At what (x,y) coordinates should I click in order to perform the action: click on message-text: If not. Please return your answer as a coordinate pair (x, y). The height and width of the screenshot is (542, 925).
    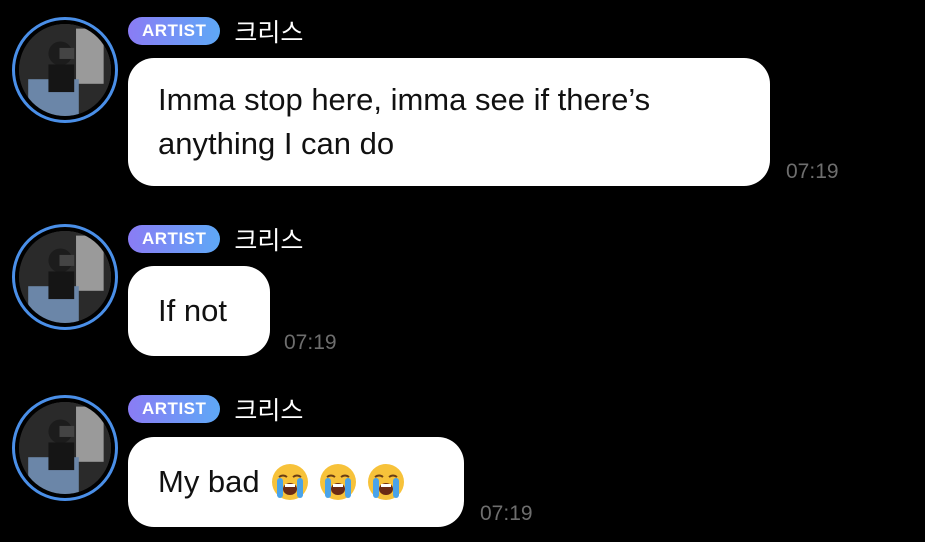
    Looking at the image, I should click on (192, 310).